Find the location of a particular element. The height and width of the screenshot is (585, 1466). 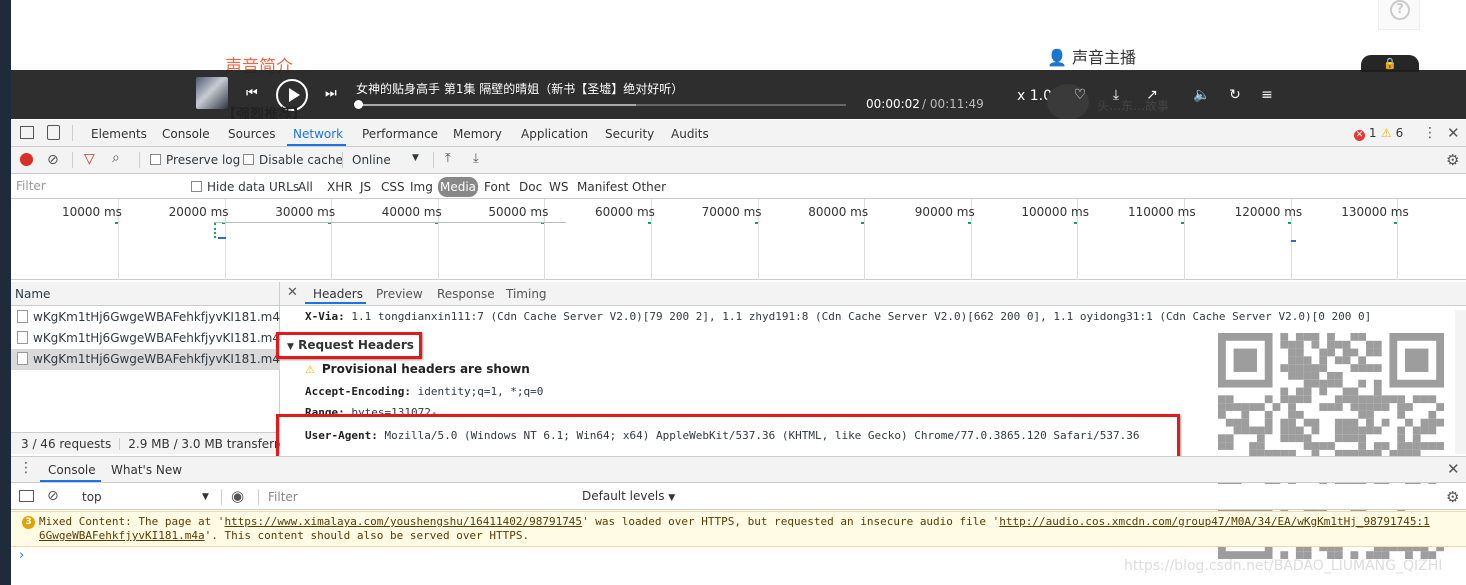

headers-scrollbar is located at coordinates (1460, 382).